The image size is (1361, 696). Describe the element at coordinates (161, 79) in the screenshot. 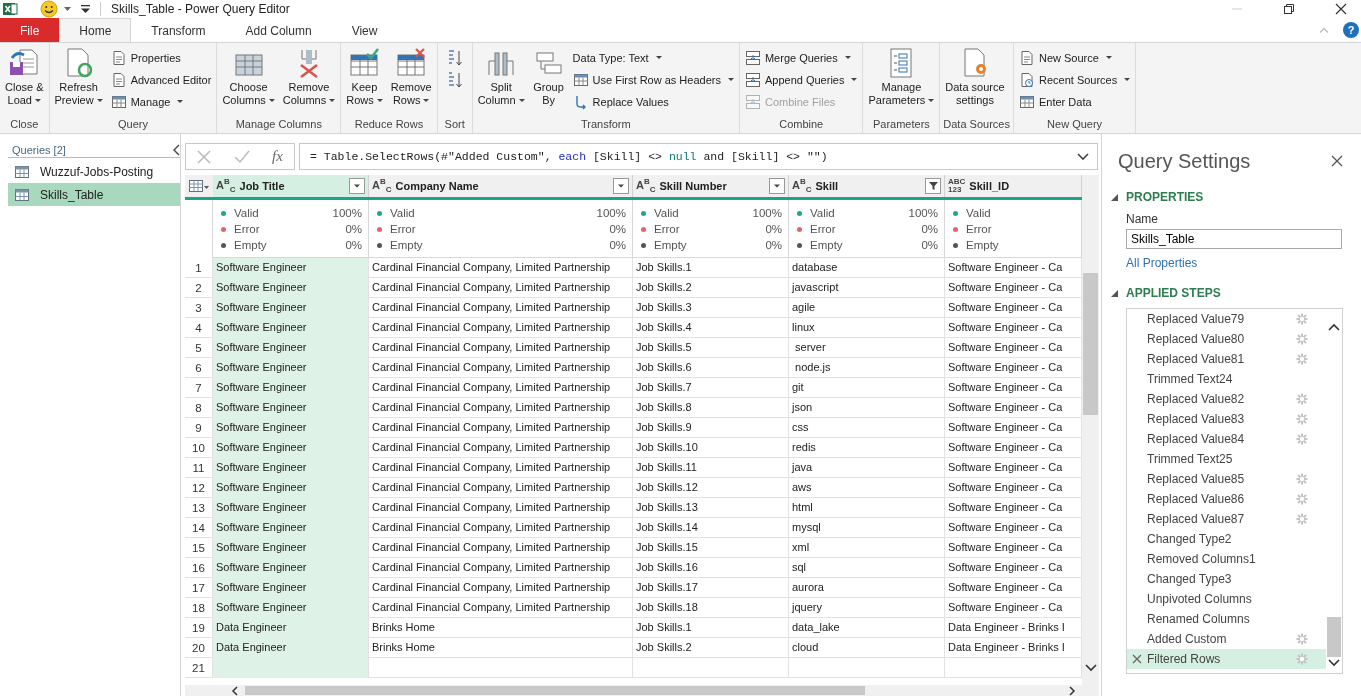

I see `ribbon-button: Advanced Editor` at that location.